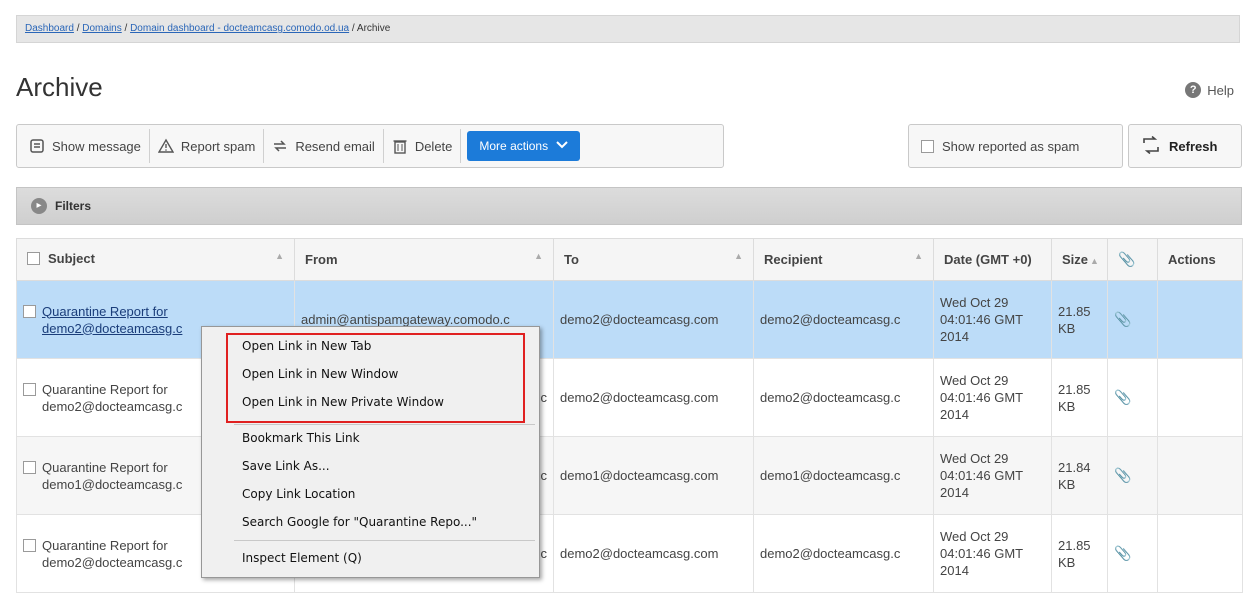 Image resolution: width=1246 pixels, height=601 pixels. I want to click on column-header-subject: Subject ▲, so click(155, 259).